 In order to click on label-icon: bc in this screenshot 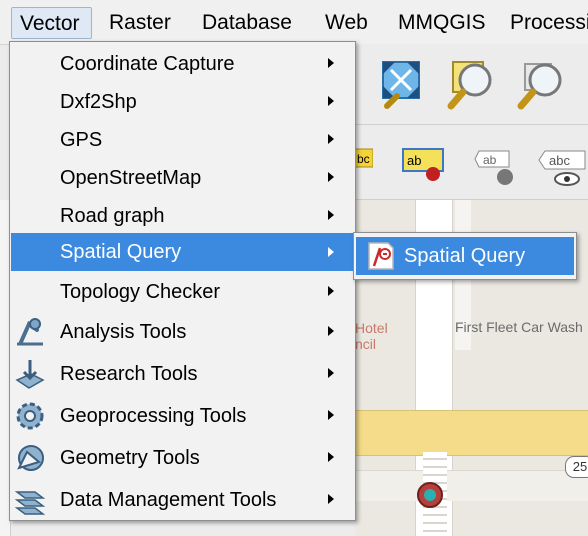, I will do `click(364, 158)`.